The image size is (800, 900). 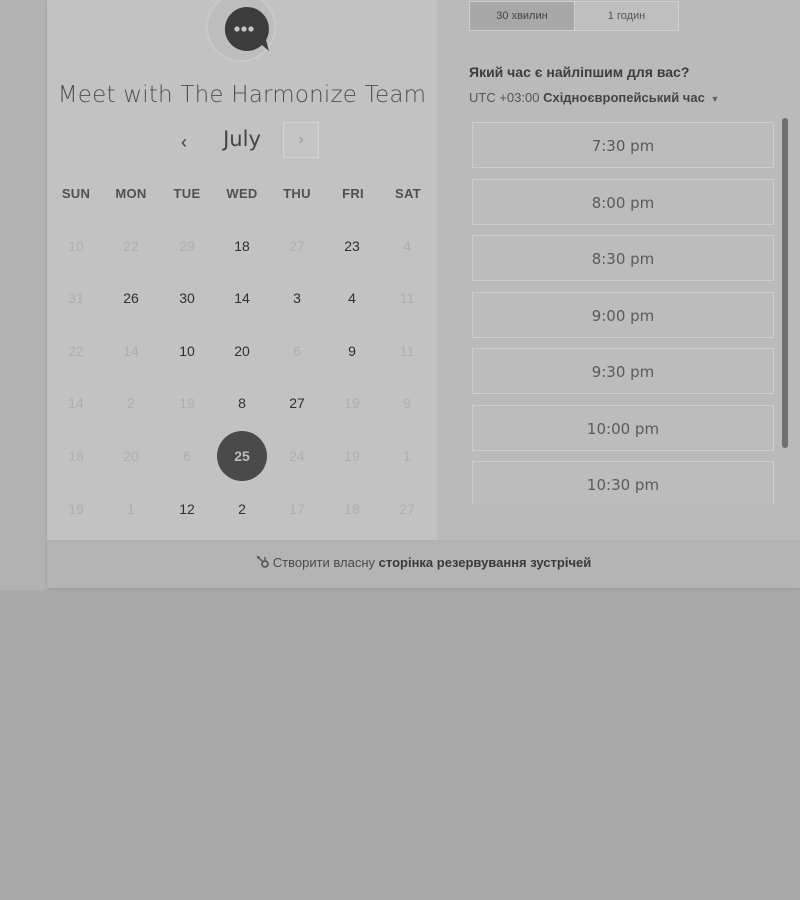 I want to click on hubspot-sprocket-icon, so click(x=262, y=561).